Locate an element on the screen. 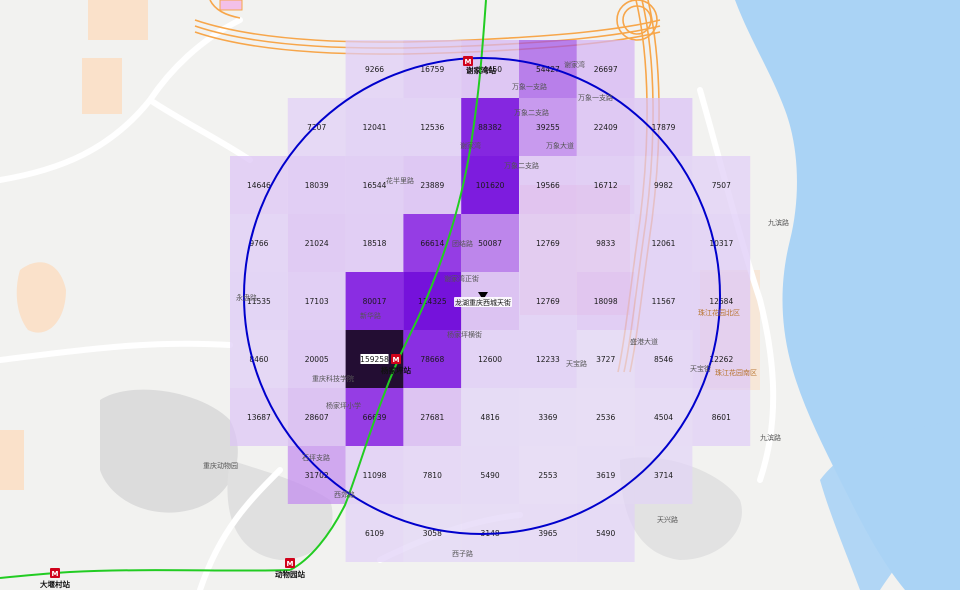 The height and width of the screenshot is (590, 960). heat-value: 28607 is located at coordinates (317, 417).